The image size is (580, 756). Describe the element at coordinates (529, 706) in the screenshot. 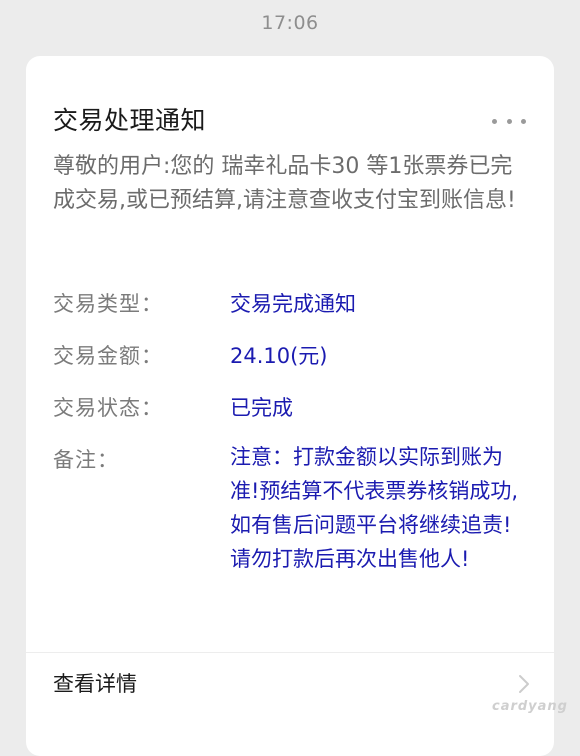

I see `watermark: cardyang` at that location.